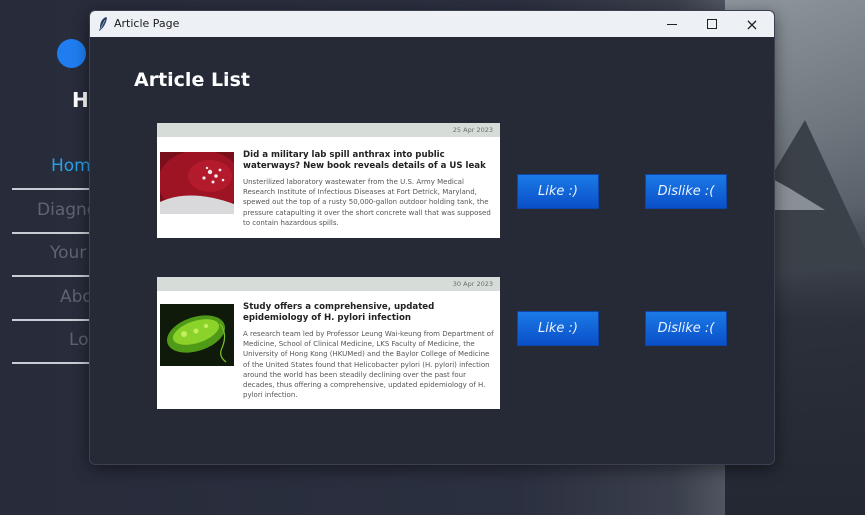 Image resolution: width=865 pixels, height=515 pixels. What do you see at coordinates (79, 340) in the screenshot?
I see `nav-item-label: Lo` at bounding box center [79, 340].